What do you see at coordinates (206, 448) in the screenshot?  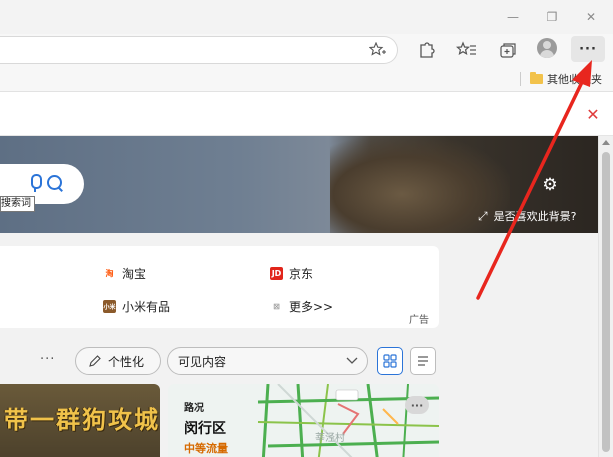 I see `traffic-status: 中等流量` at bounding box center [206, 448].